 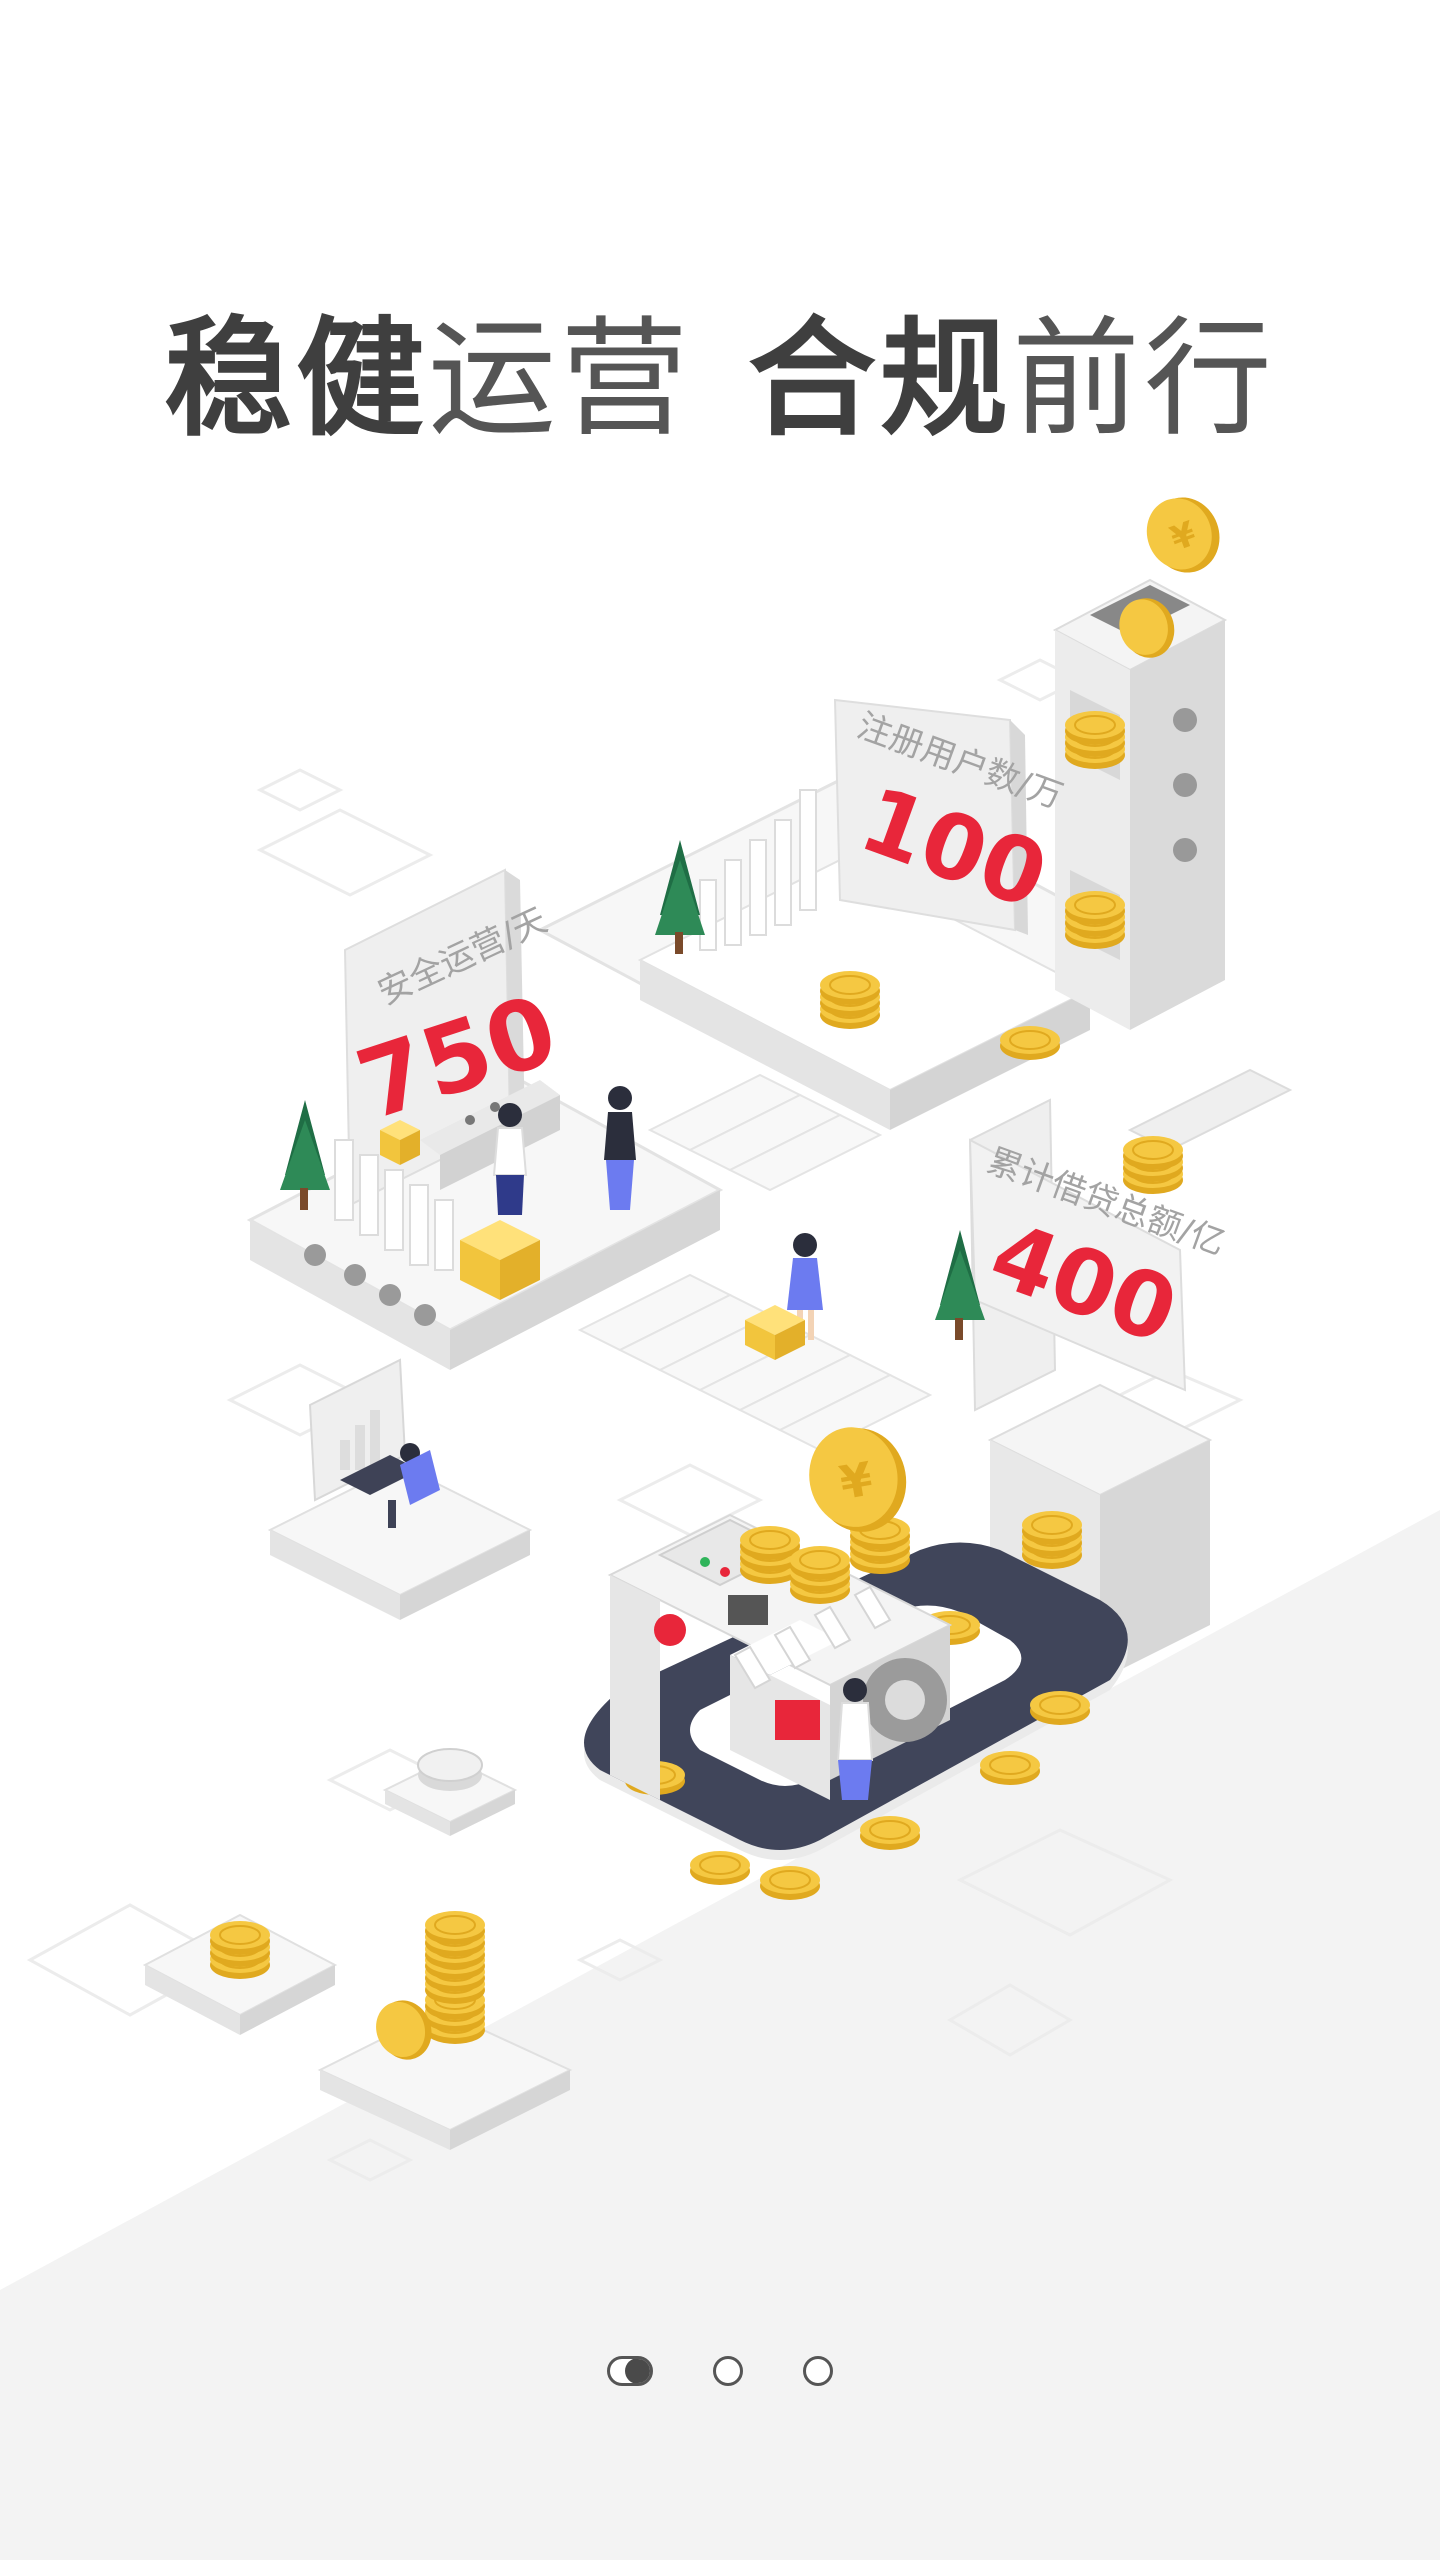 What do you see at coordinates (1140, 763) in the screenshot?
I see `coin-tower: ¥` at bounding box center [1140, 763].